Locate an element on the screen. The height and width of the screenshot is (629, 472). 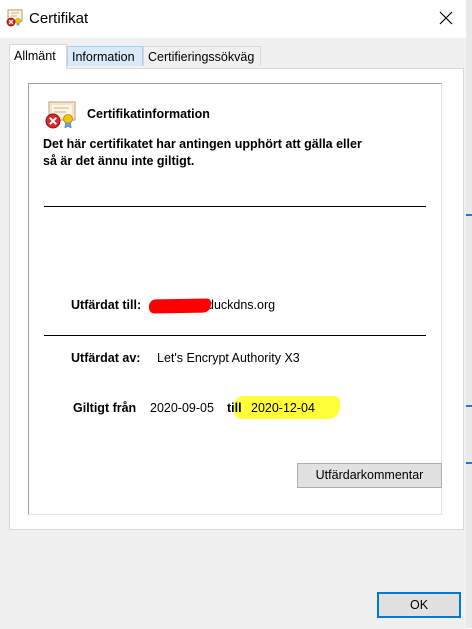
background-window-edge is located at coordinates (469, 314).